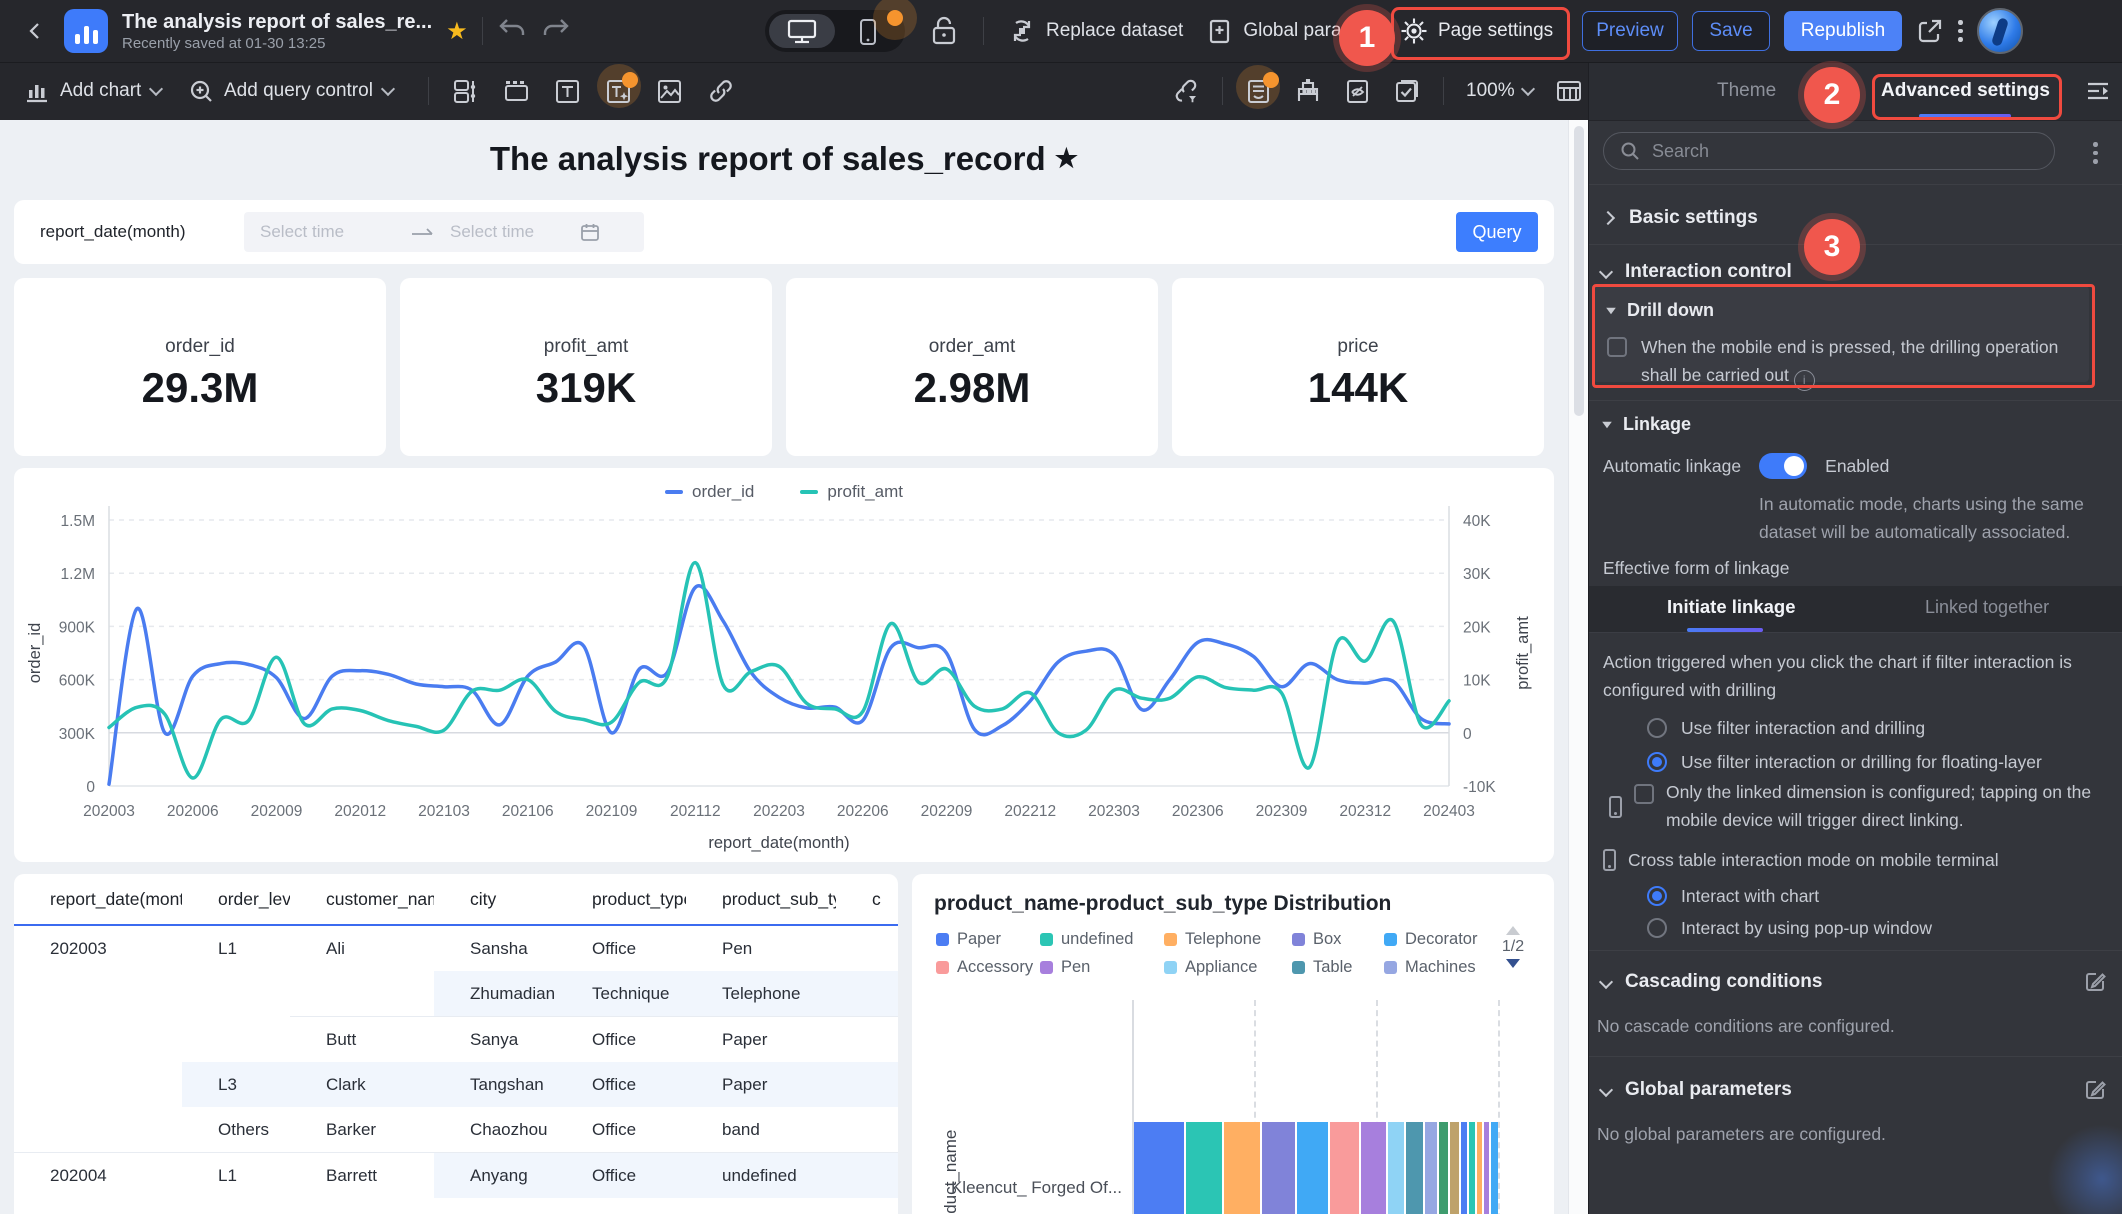 This screenshot has width=2122, height=1214. I want to click on avatar, so click(1999, 31).